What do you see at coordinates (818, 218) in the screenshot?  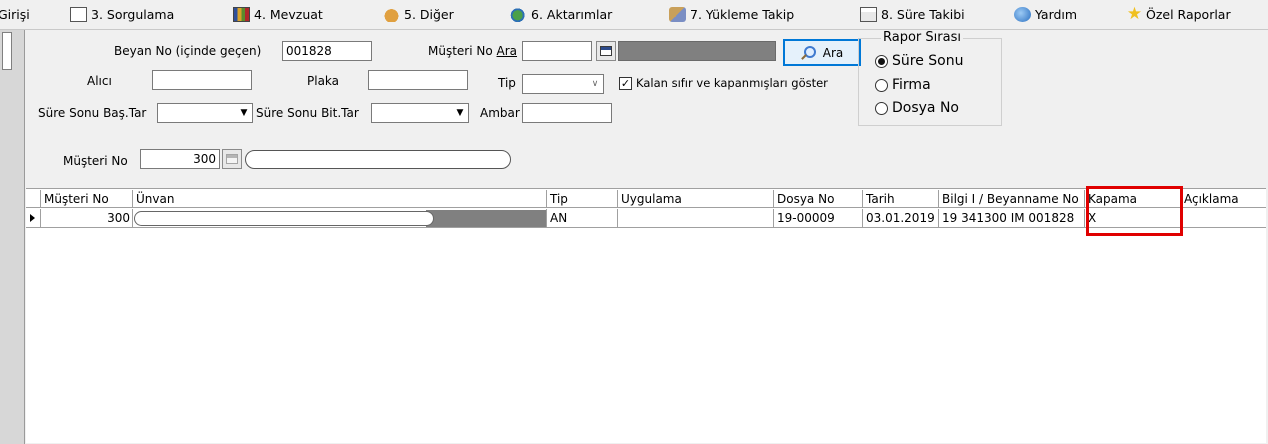 I see `cell-dosya-no: 19-00009` at bounding box center [818, 218].